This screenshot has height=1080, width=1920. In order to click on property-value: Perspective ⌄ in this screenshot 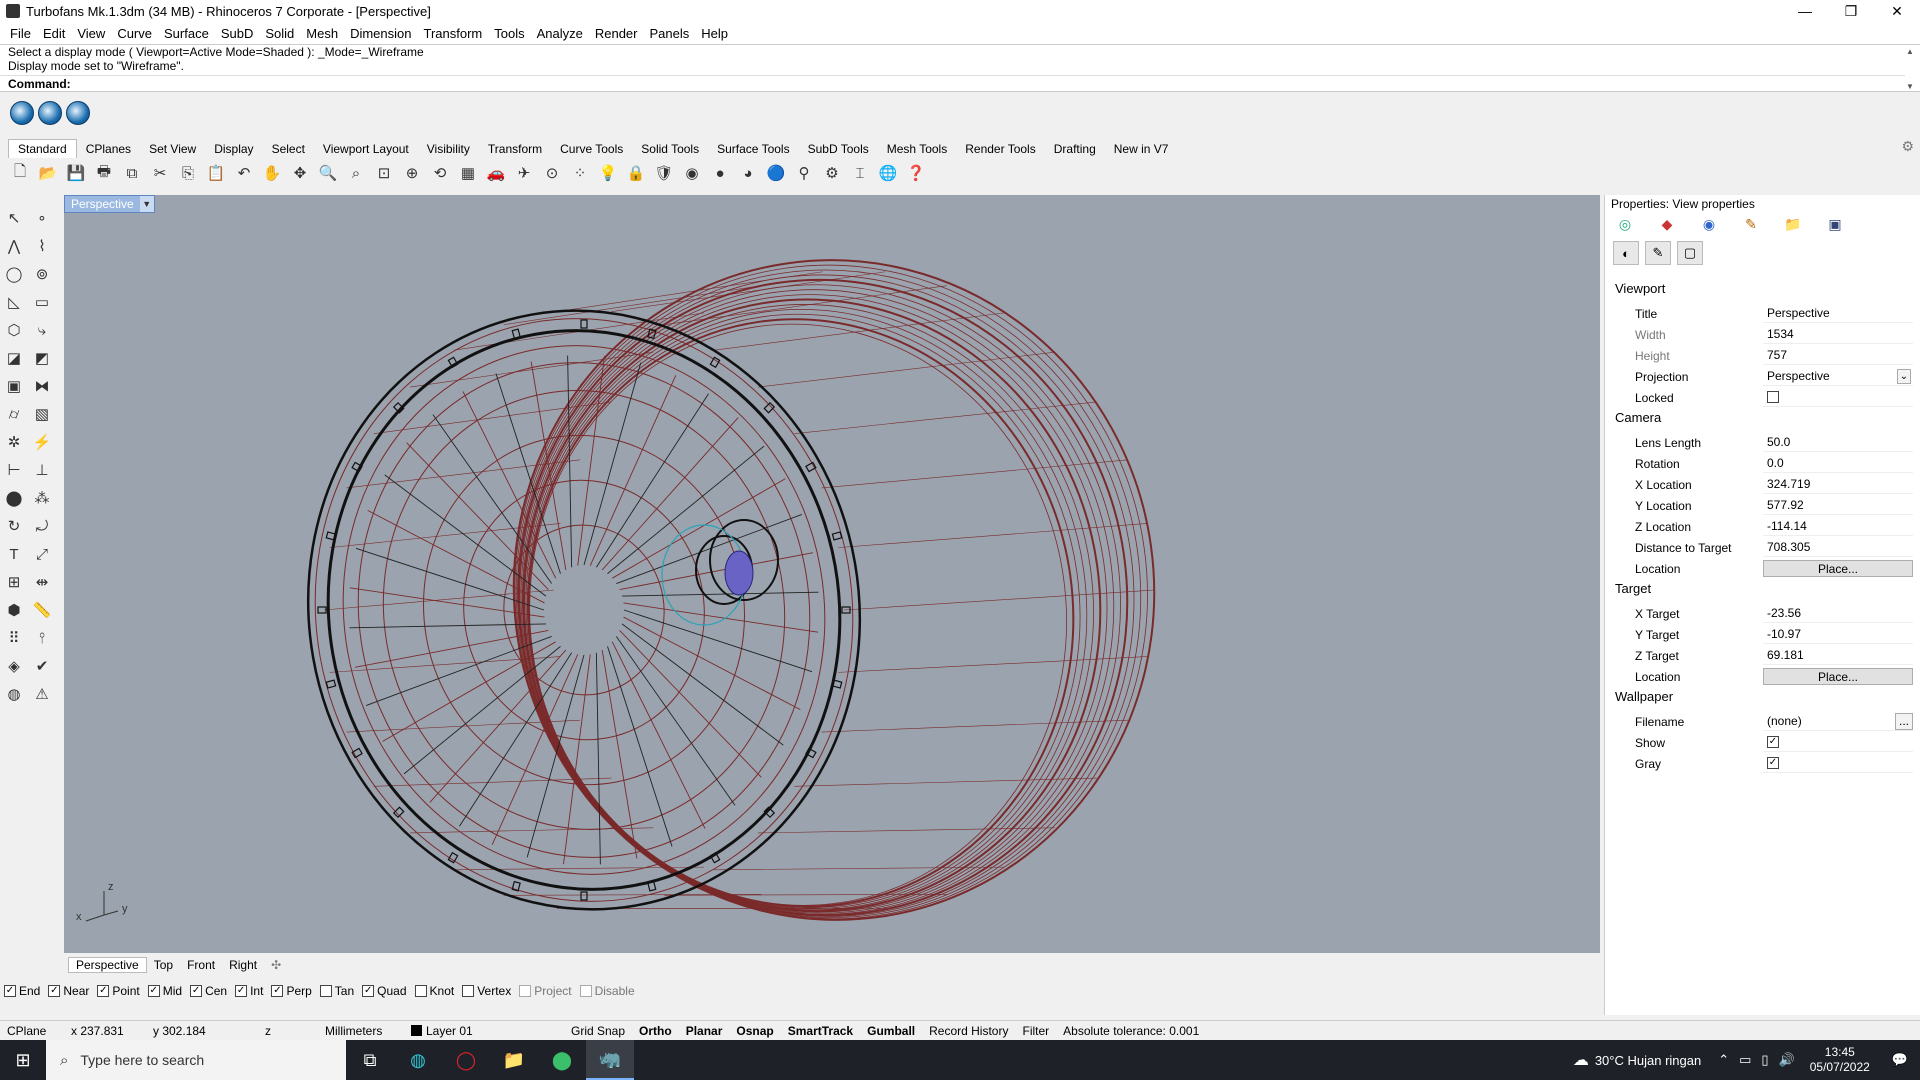, I will do `click(1838, 376)`.